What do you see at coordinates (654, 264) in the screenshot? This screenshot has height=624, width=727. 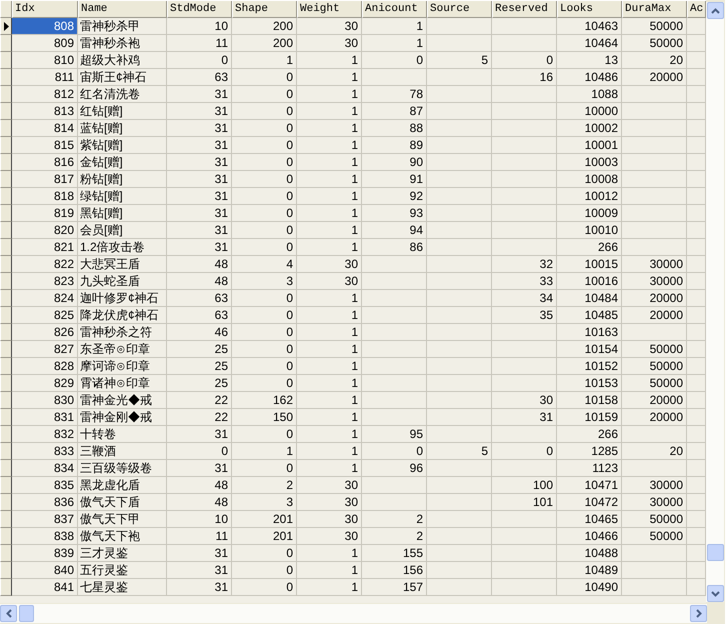 I see `table-cell: 30000` at bounding box center [654, 264].